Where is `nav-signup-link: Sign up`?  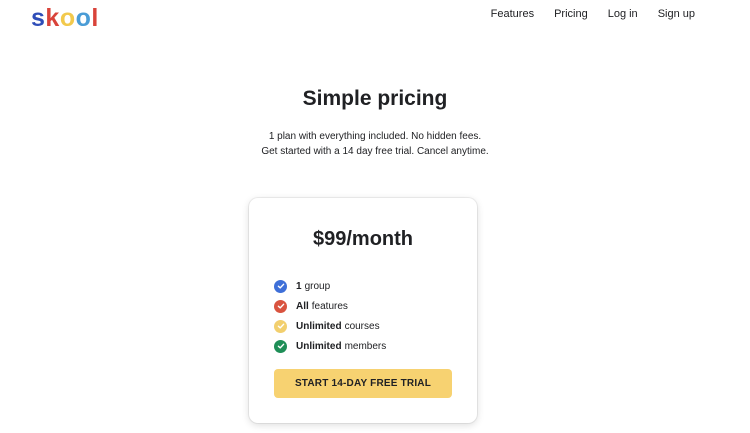 nav-signup-link: Sign up is located at coordinates (676, 14).